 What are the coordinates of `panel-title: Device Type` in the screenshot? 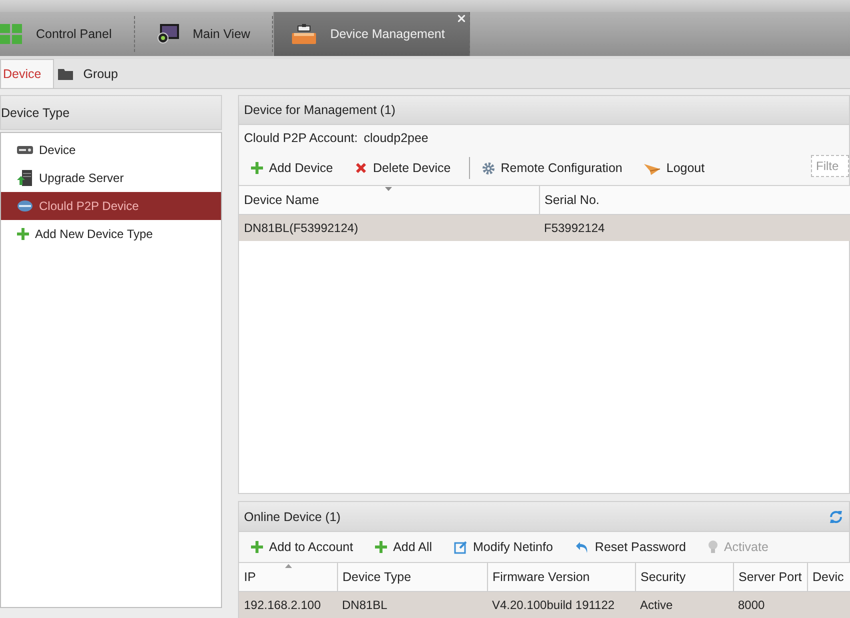 It's located at (111, 112).